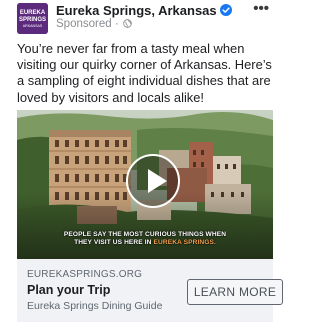  I want to click on avatar-text-2: SPRINGS, so click(32, 20).